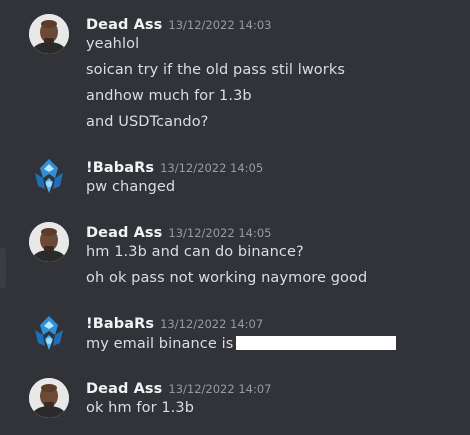 The height and width of the screenshot is (435, 470). Describe the element at coordinates (227, 278) in the screenshot. I see `message-text: oh ok pass not working naymore good` at that location.